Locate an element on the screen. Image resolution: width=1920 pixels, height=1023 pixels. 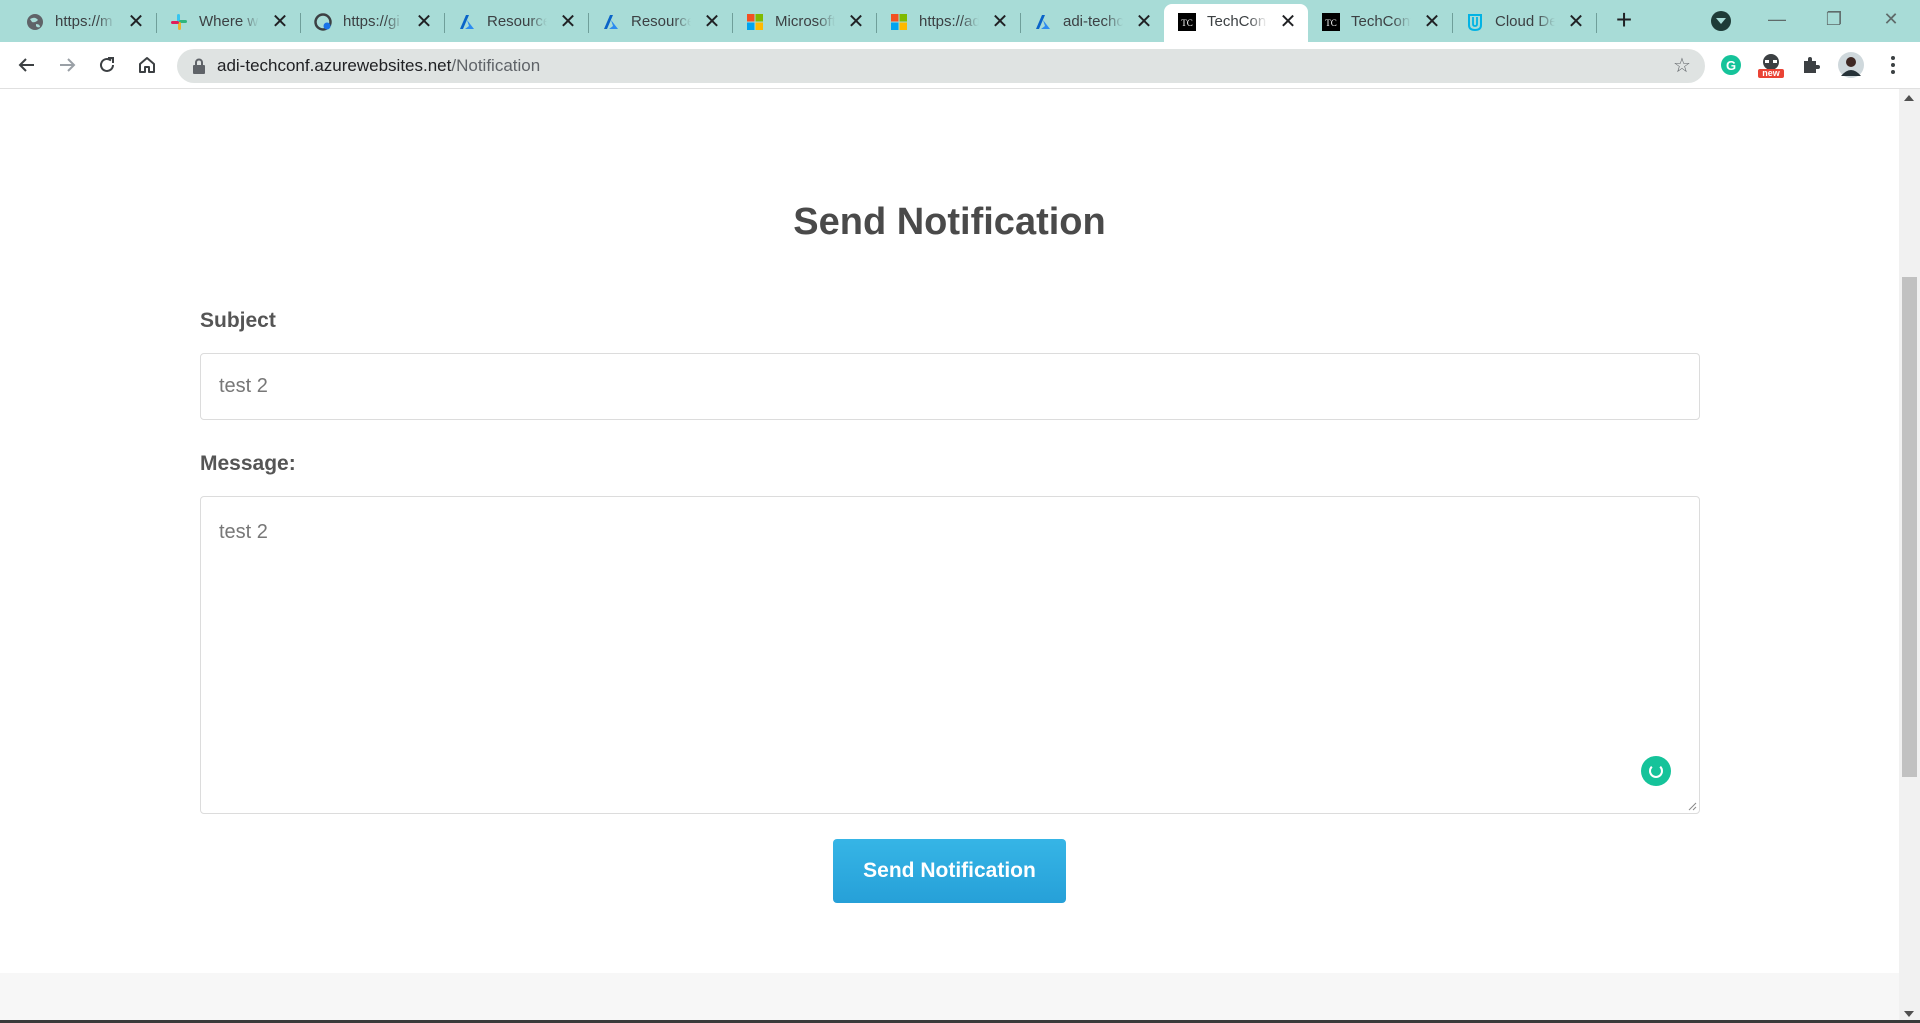
grammarly-extension-icon: G is located at coordinates (1731, 65).